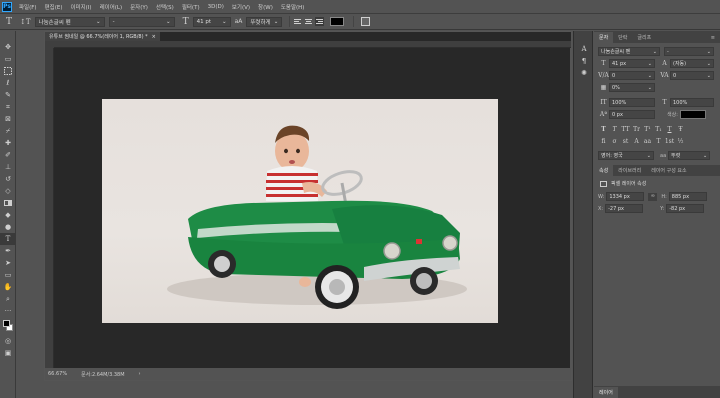  I want to click on underline-button: T, so click(669, 129).